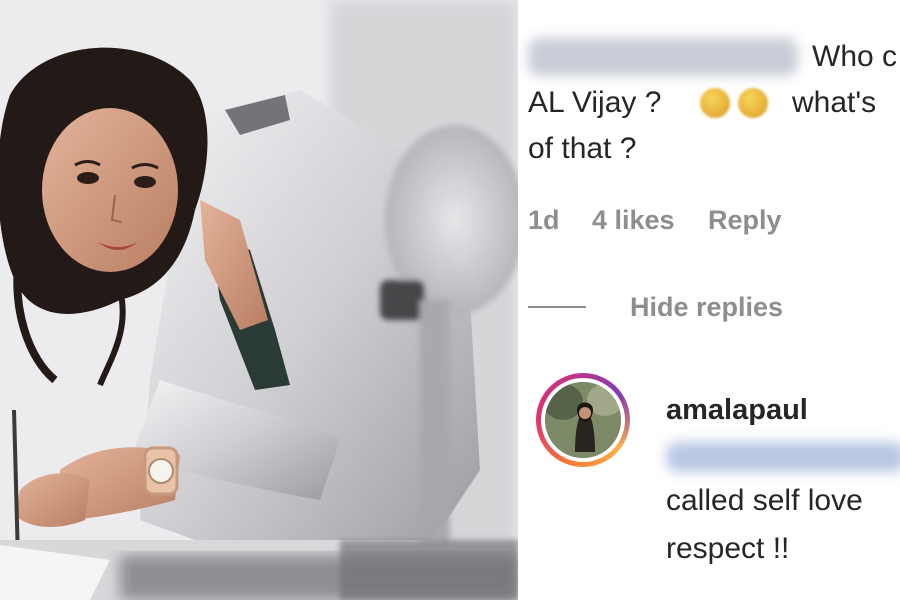 The height and width of the screenshot is (600, 900). What do you see at coordinates (834, 102) in the screenshot?
I see `comment-text-tail: what's` at bounding box center [834, 102].